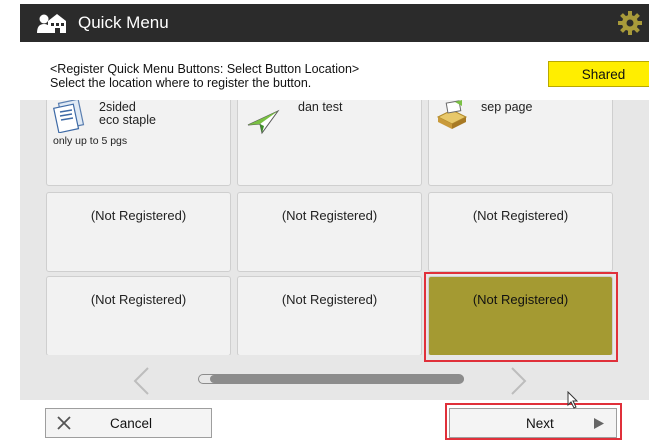 The height and width of the screenshot is (440, 649). I want to click on gear-icon, so click(630, 23).